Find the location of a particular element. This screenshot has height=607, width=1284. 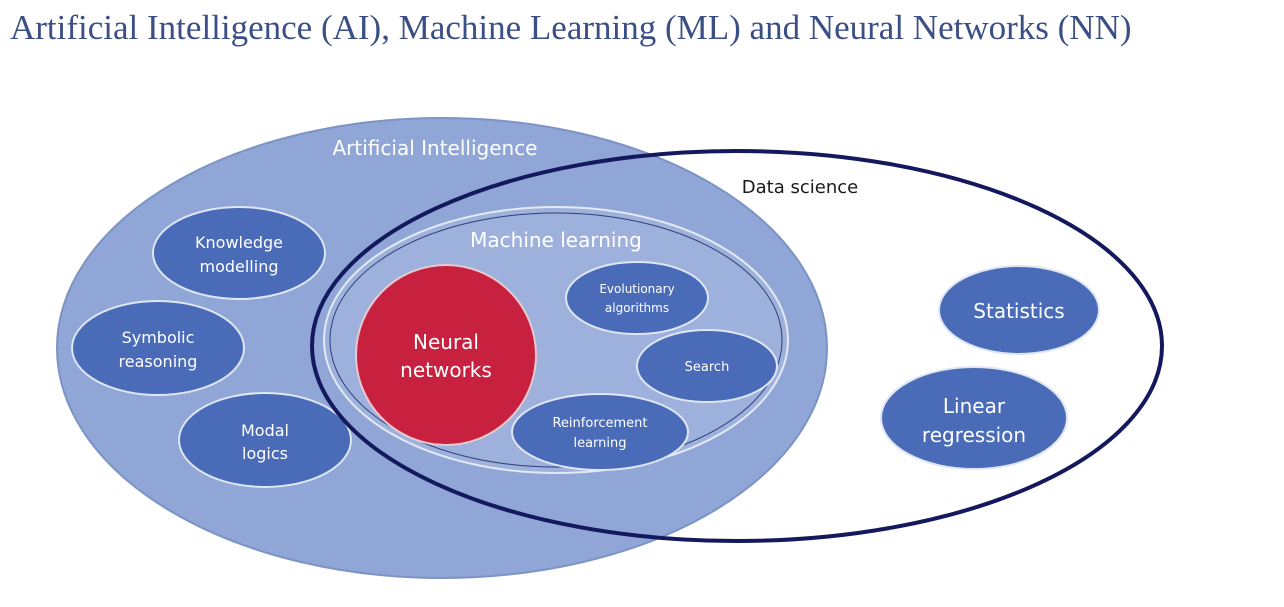

node-label: Symbolic is located at coordinates (158, 337).